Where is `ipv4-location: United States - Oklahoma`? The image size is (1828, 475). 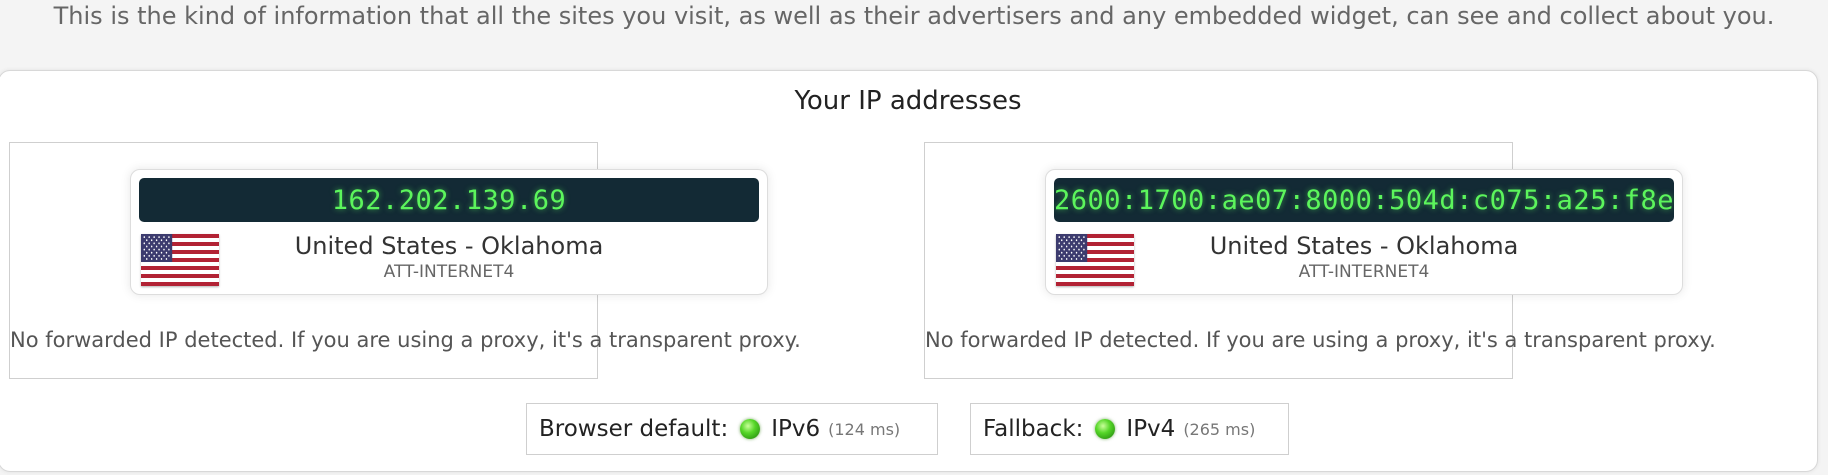 ipv4-location: United States - Oklahoma is located at coordinates (449, 246).